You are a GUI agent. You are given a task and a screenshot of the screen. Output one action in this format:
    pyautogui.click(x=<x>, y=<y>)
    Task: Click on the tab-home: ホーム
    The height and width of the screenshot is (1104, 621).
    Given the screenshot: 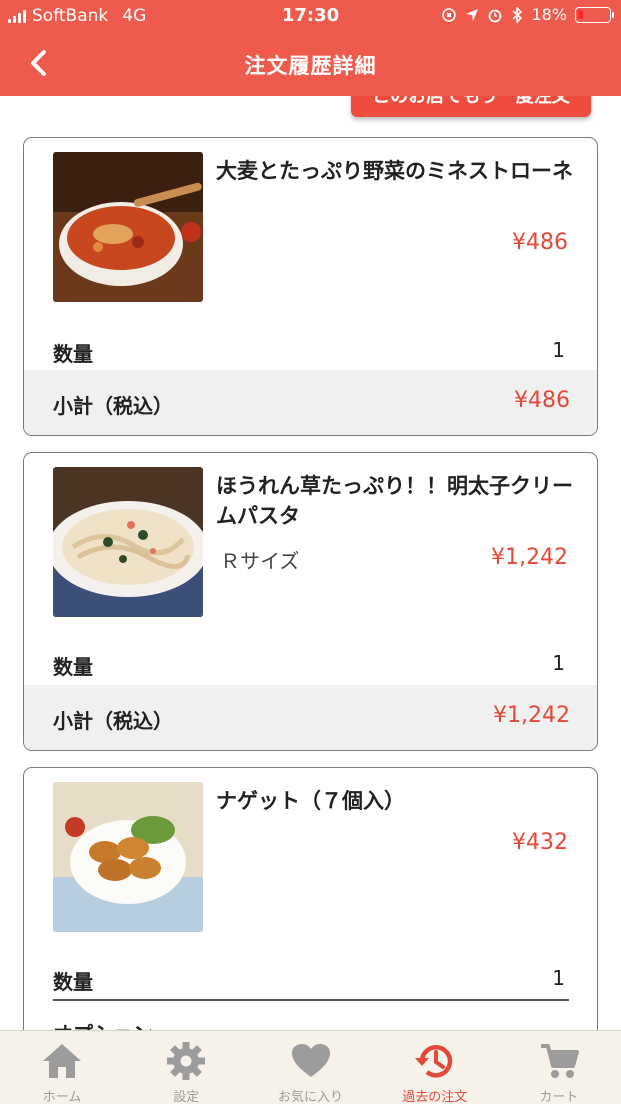 What is the action you would take?
    pyautogui.click(x=62, y=1067)
    